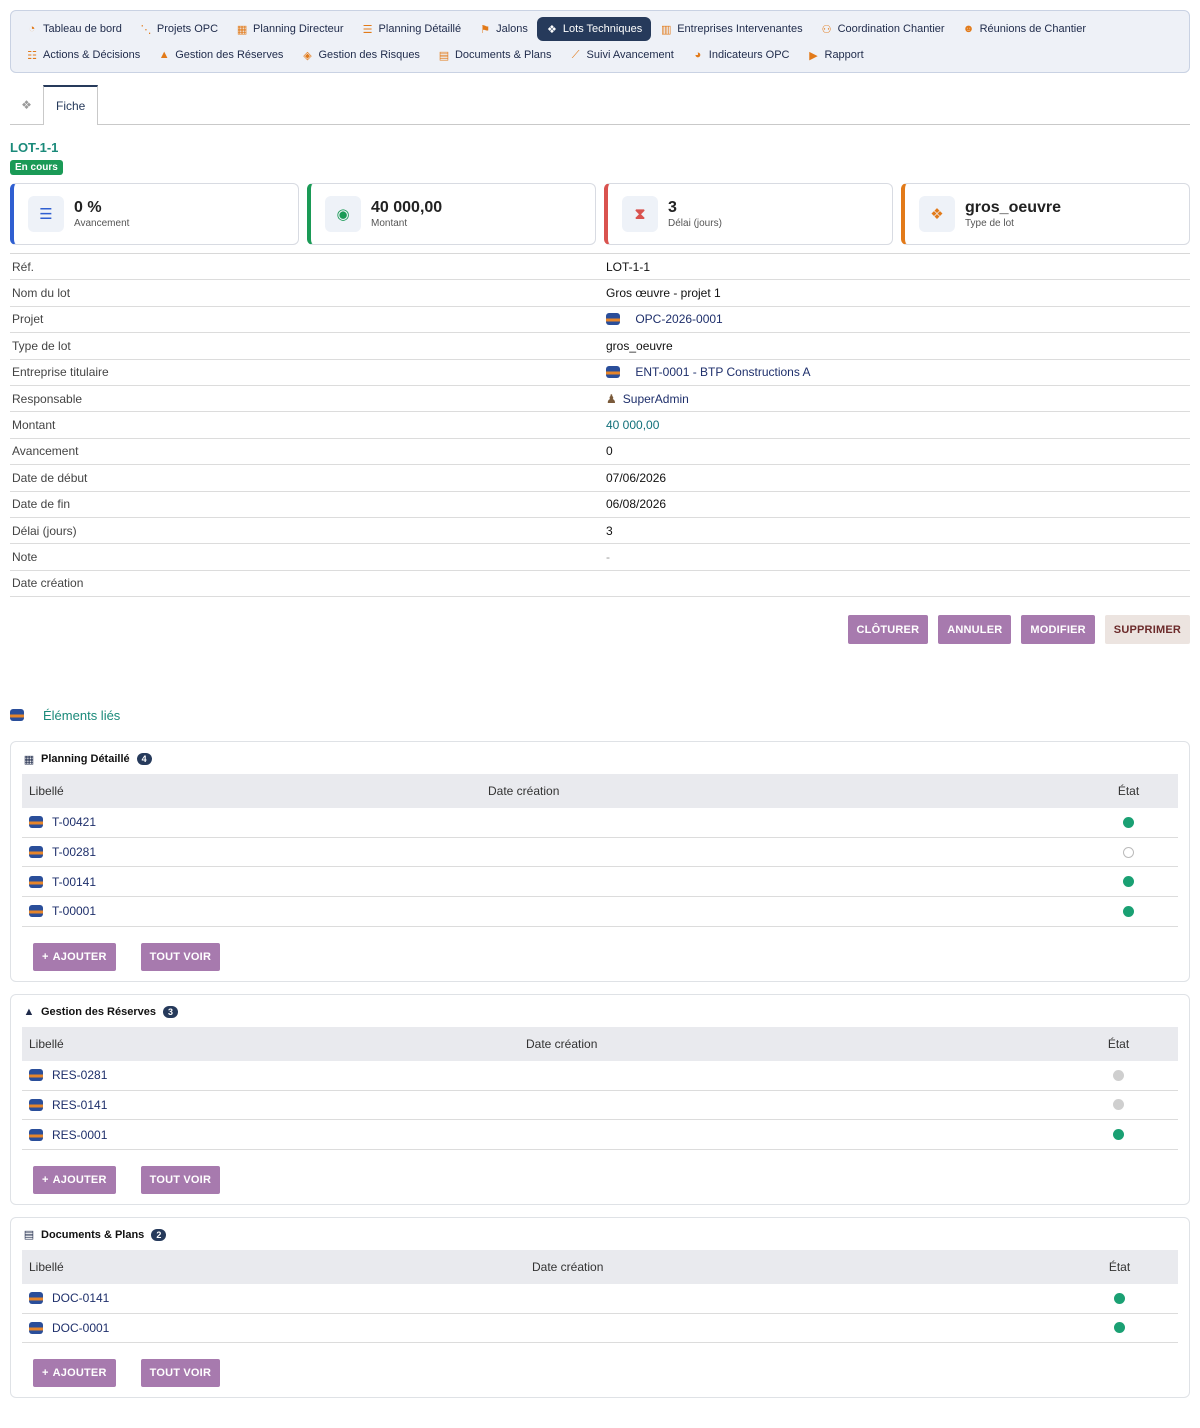 This screenshot has width=1200, height=1428. What do you see at coordinates (74, 852) in the screenshot?
I see `row-ref: T-00281` at bounding box center [74, 852].